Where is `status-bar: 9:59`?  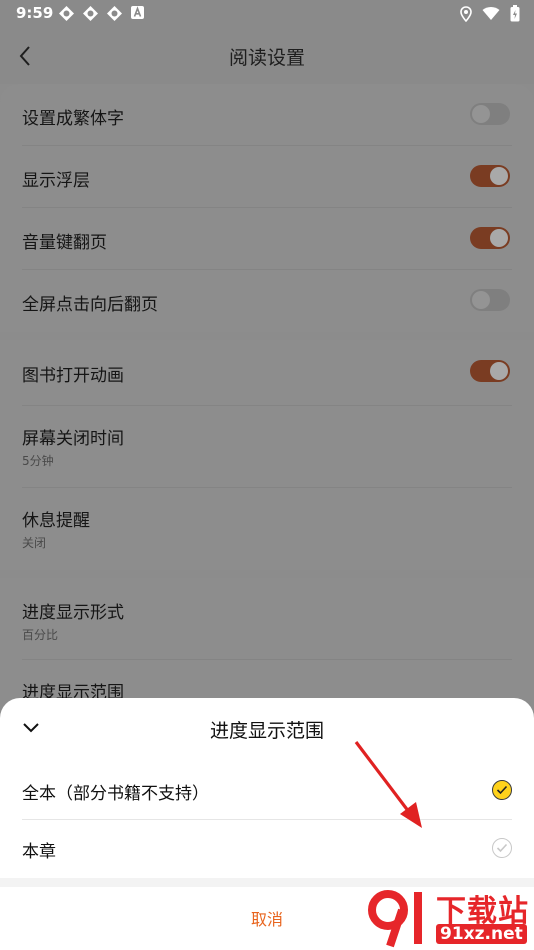
status-bar: 9:59 is located at coordinates (267, 14).